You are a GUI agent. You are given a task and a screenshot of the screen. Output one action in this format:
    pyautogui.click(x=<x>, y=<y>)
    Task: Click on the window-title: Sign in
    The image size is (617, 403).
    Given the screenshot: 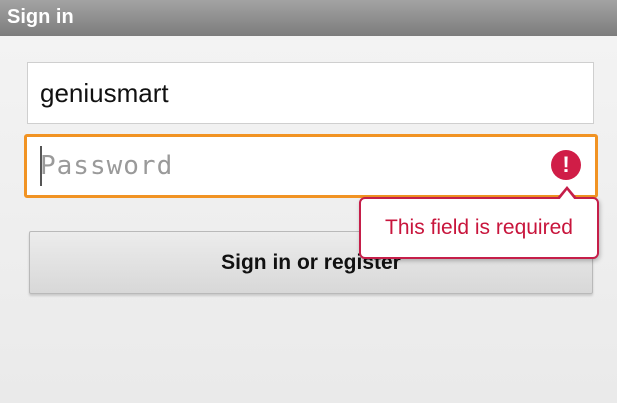 What is the action you would take?
    pyautogui.click(x=40, y=17)
    